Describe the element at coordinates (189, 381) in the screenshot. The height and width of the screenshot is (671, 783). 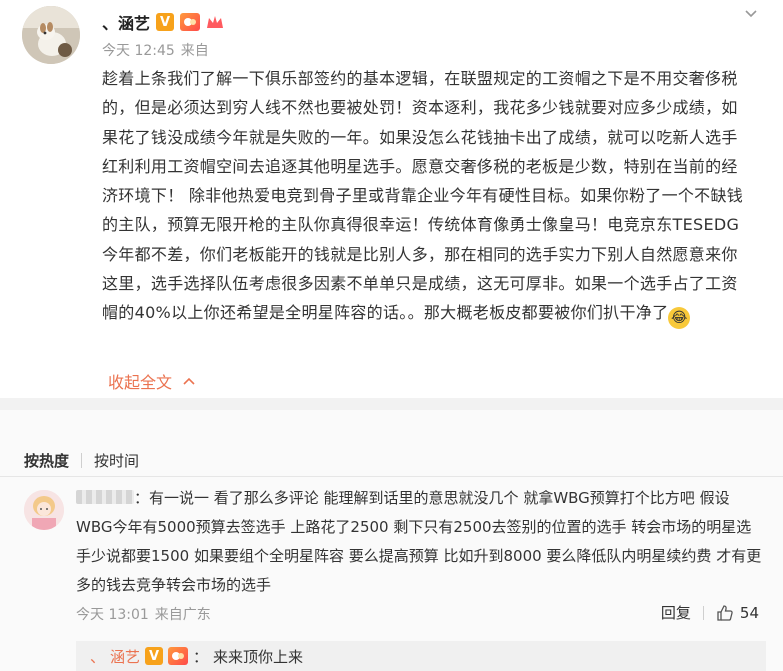
I see `chevron-up-icon` at that location.